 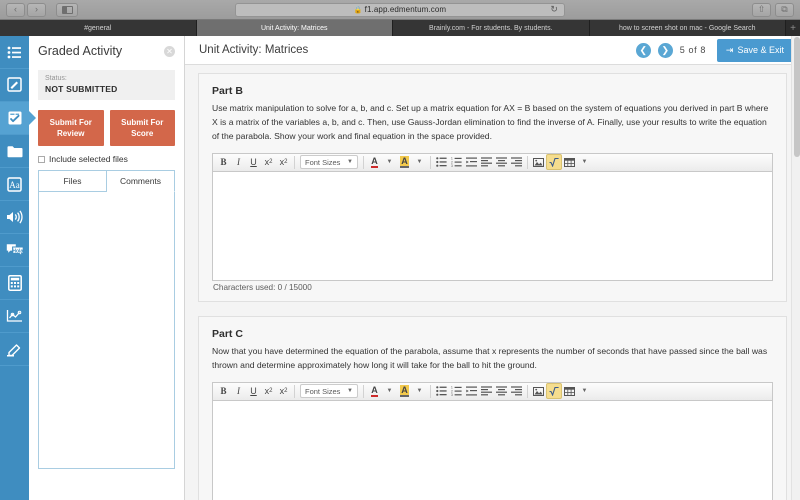 What do you see at coordinates (14, 85) in the screenshot?
I see `sidebar-item-notes` at bounding box center [14, 85].